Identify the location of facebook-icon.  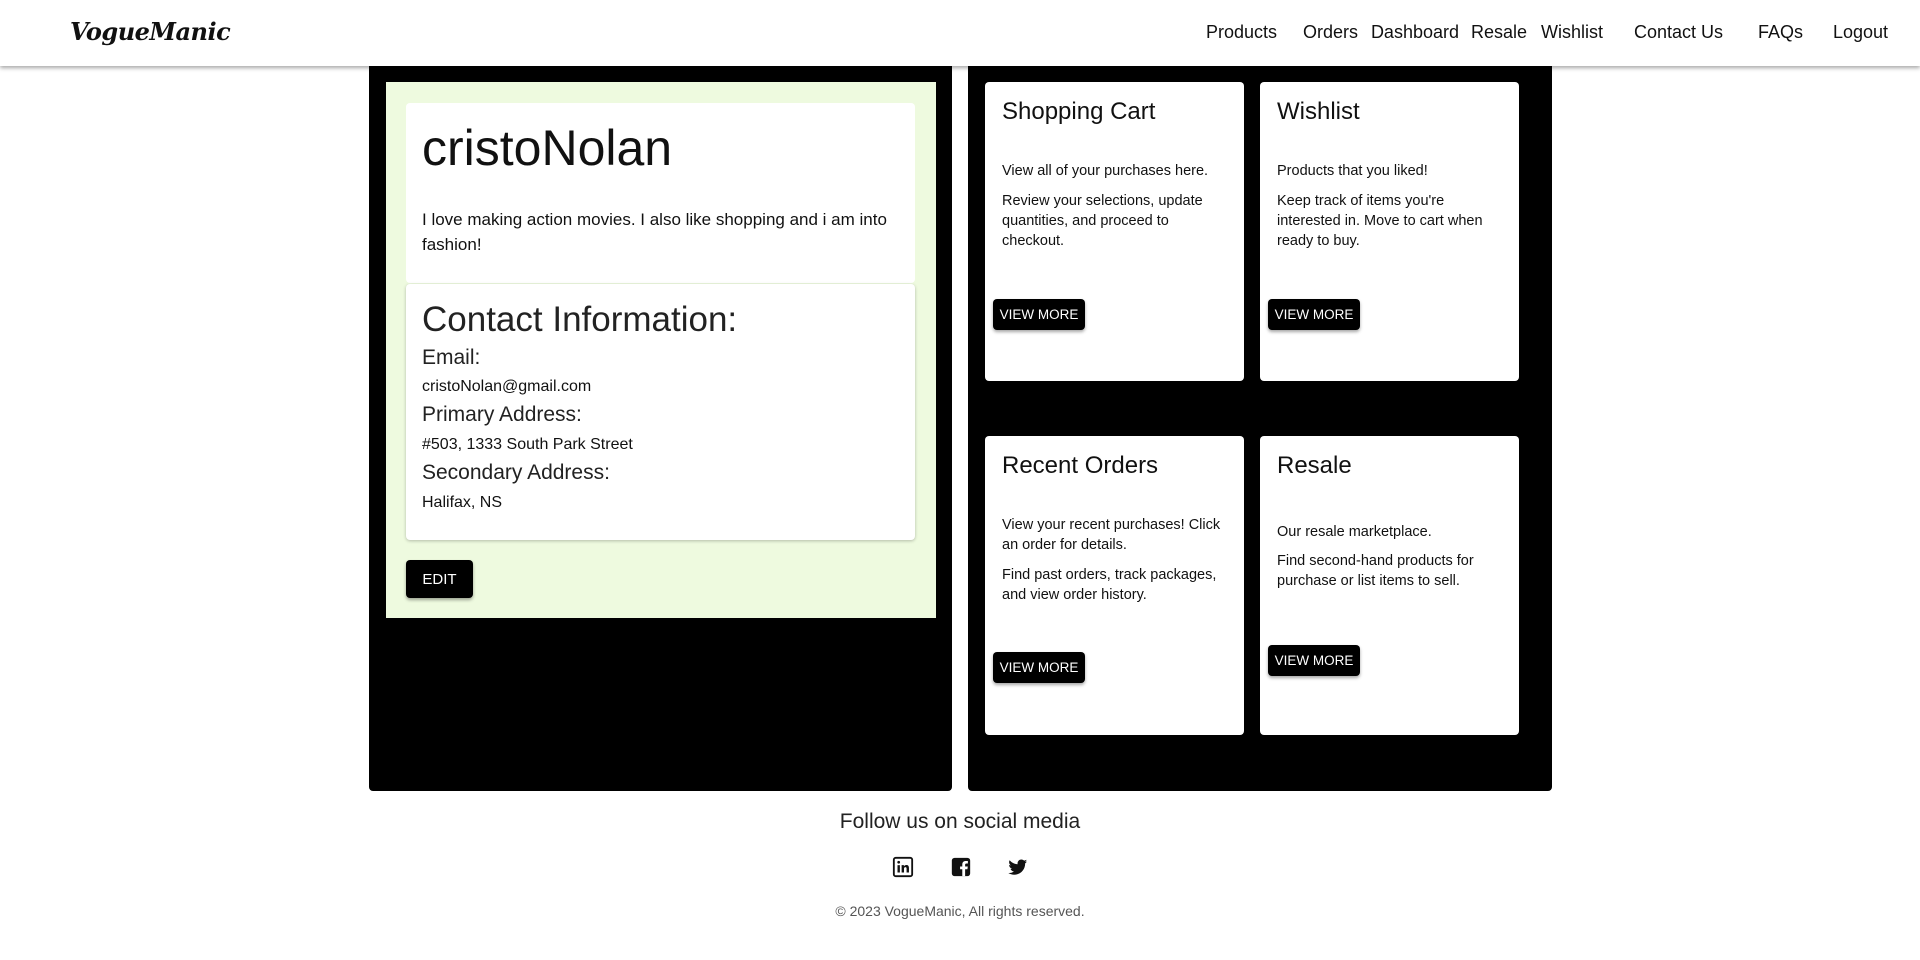
(961, 867).